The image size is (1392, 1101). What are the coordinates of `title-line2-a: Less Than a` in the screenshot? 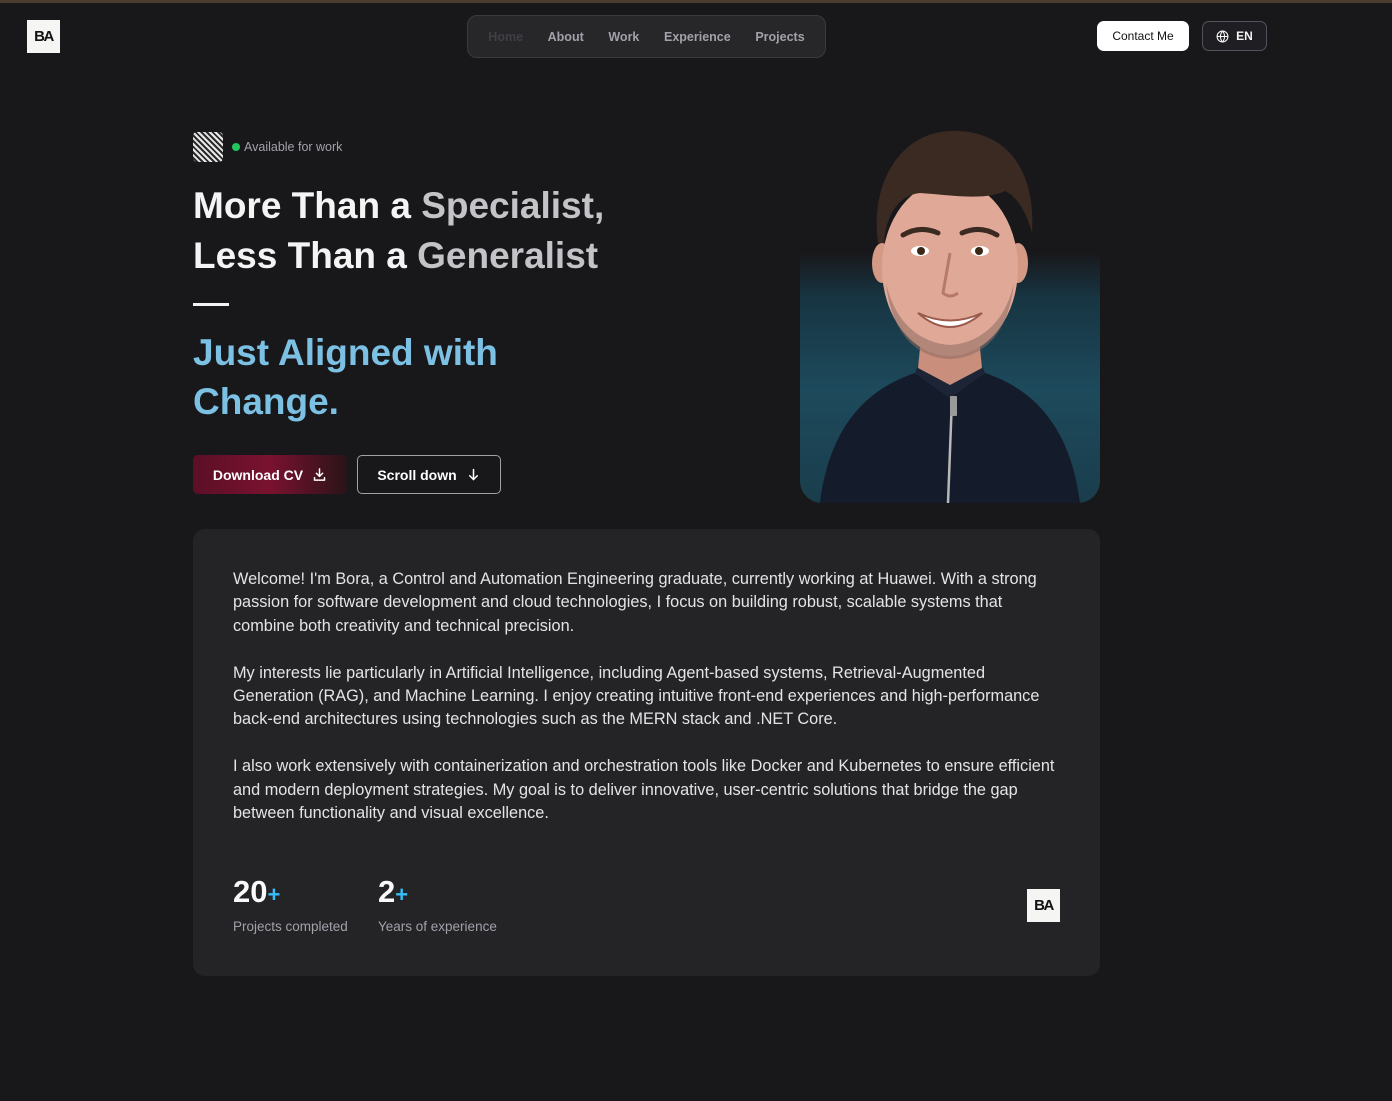 It's located at (305, 255).